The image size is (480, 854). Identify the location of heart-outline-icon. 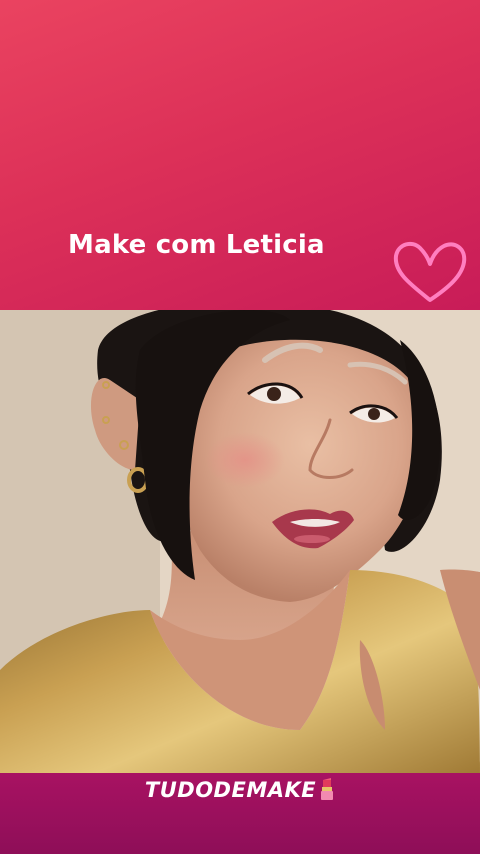
(430, 271).